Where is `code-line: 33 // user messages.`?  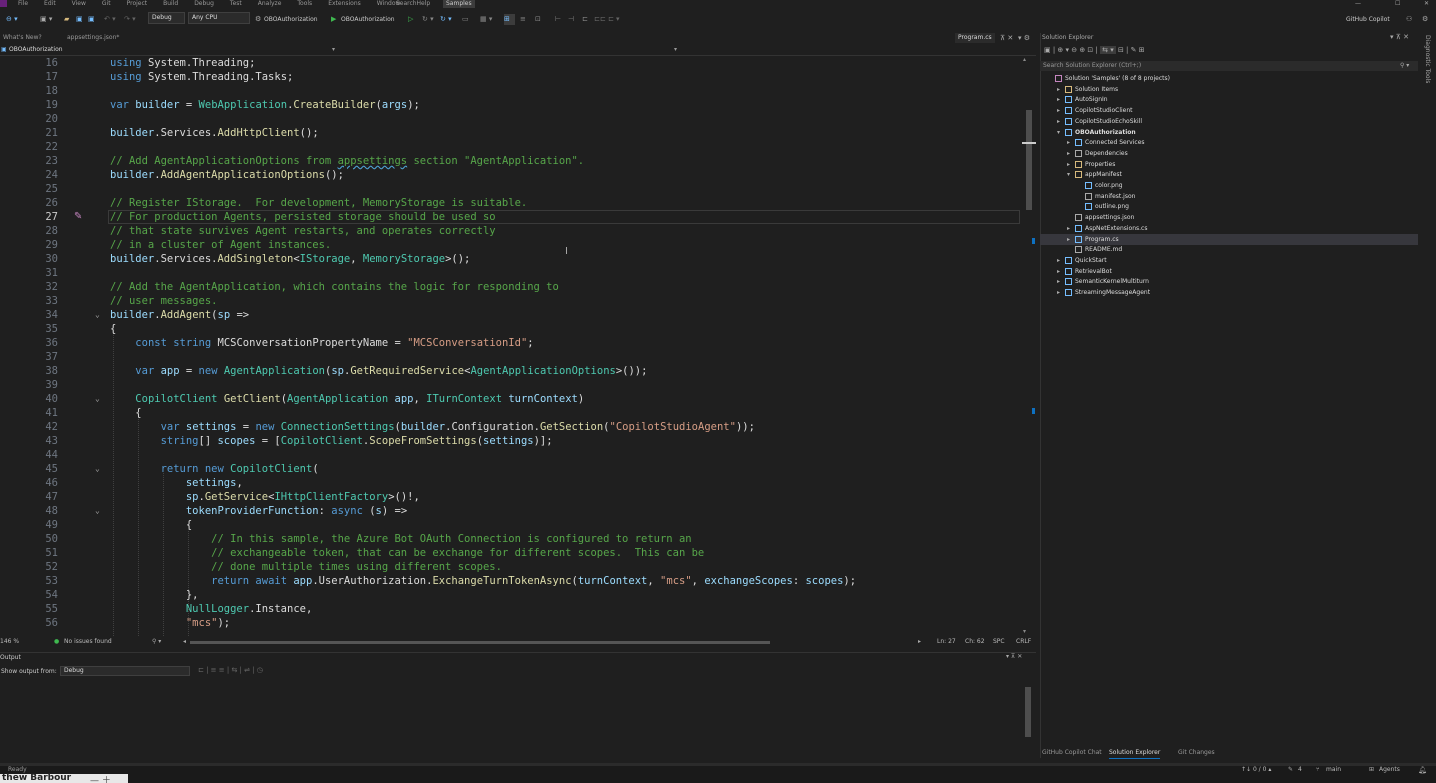 code-line: 33 // user messages. is located at coordinates (511, 301).